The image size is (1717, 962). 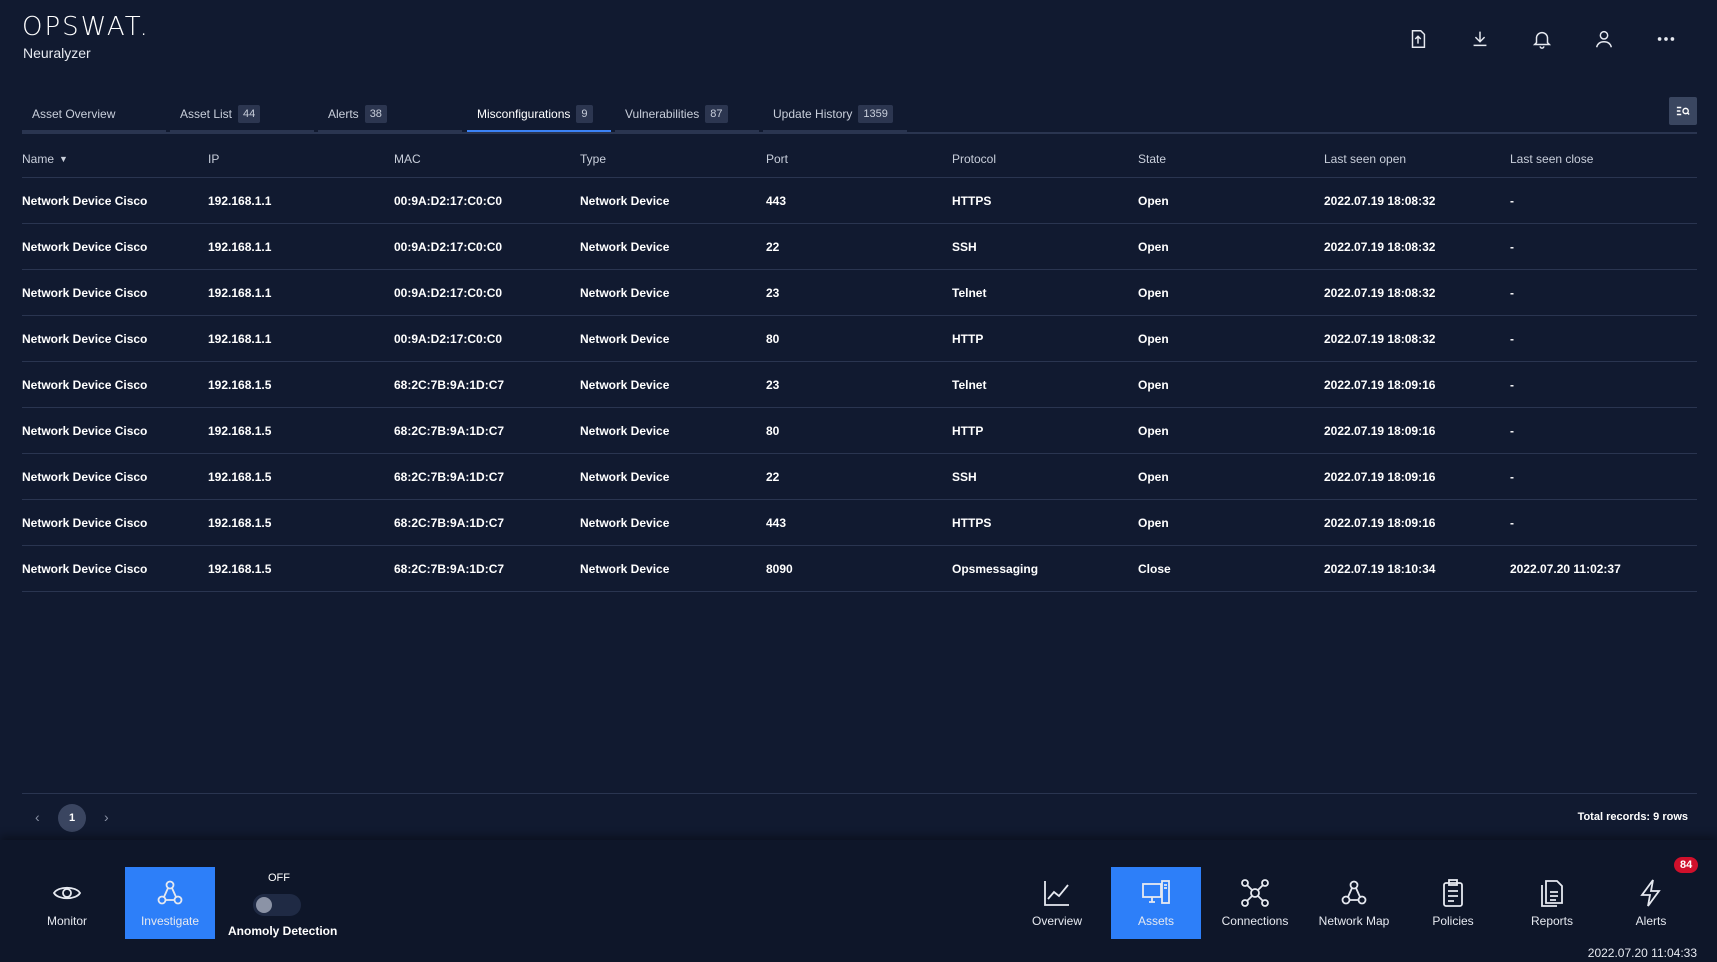 I want to click on nav-connections: Connections, so click(x=1255, y=903).